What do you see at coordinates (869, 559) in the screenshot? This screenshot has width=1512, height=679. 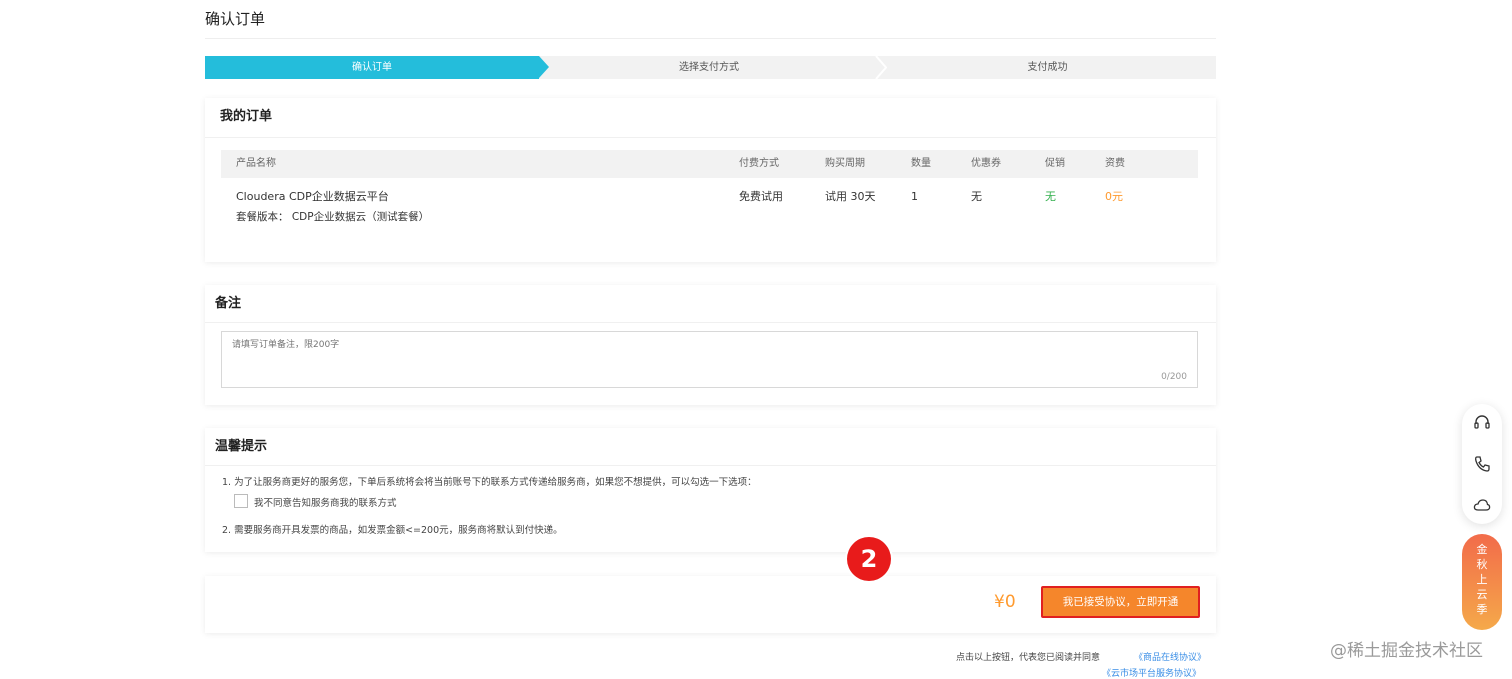 I see `step-number-badge: 2` at bounding box center [869, 559].